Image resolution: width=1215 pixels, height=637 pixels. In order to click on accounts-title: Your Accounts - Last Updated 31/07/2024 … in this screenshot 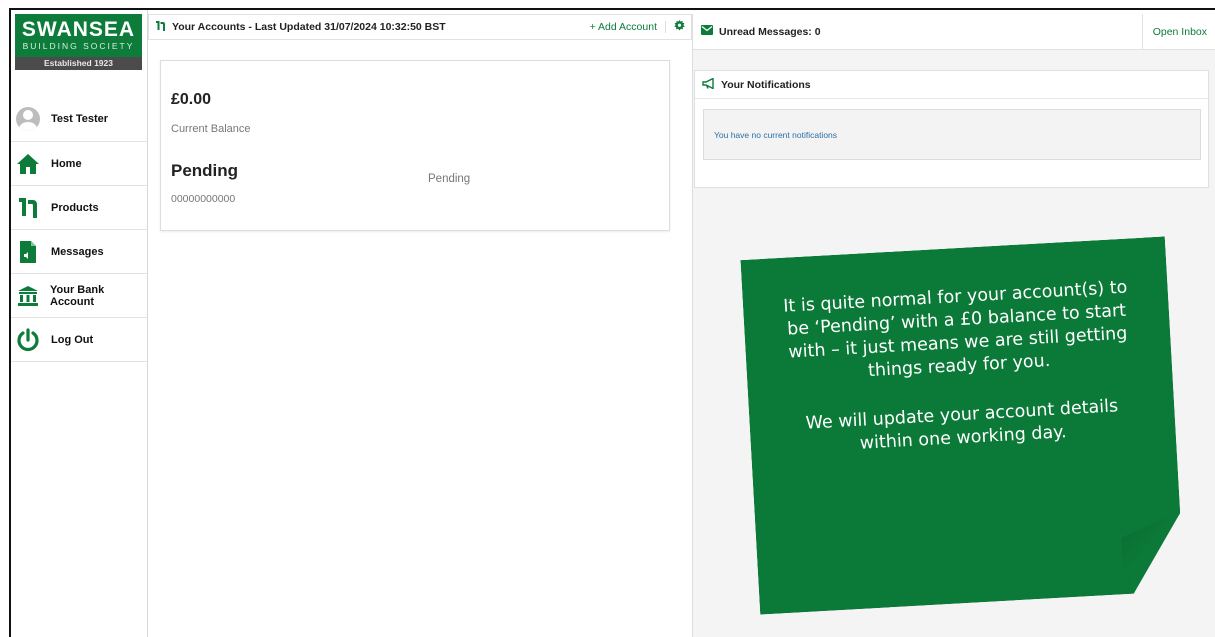, I will do `click(372, 27)`.